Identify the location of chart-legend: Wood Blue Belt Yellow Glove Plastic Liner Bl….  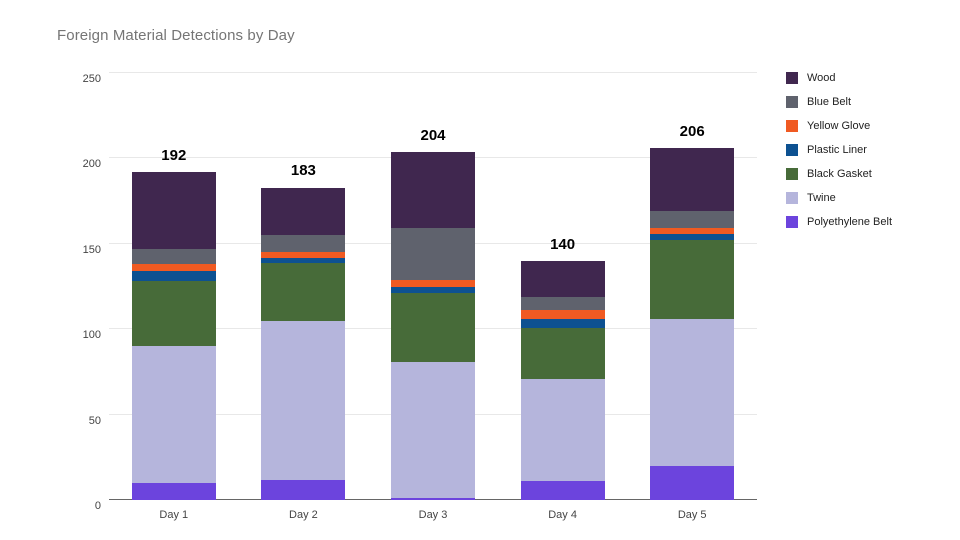
(870, 150).